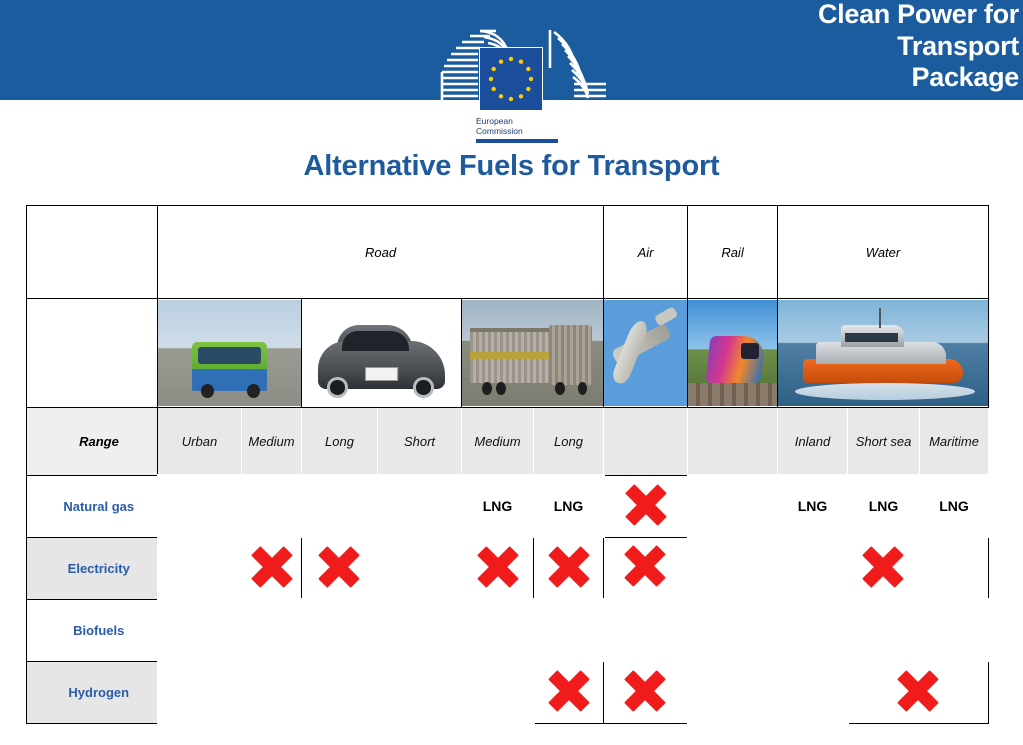 The image size is (1023, 745). I want to click on corner-cell, so click(92, 252).